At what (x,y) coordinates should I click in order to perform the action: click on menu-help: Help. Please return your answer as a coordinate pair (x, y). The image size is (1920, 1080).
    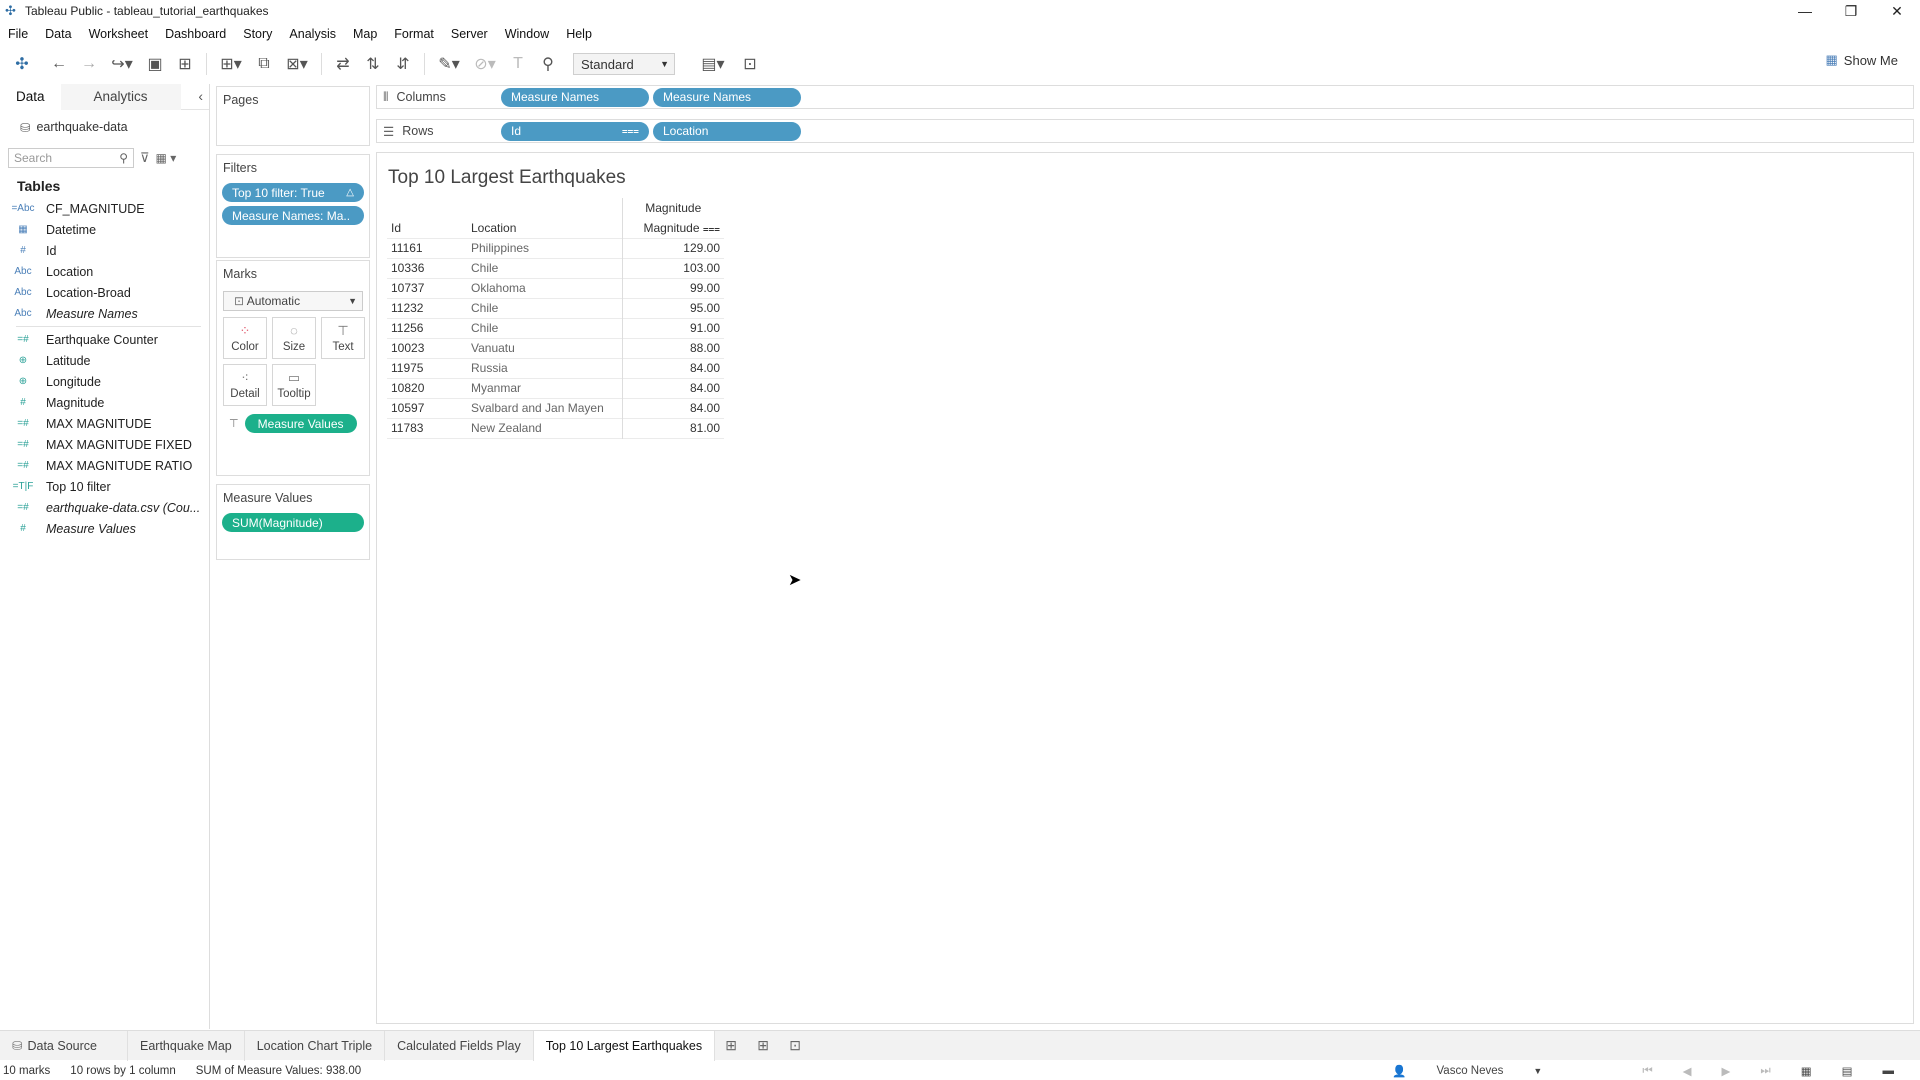
    Looking at the image, I should click on (579, 34).